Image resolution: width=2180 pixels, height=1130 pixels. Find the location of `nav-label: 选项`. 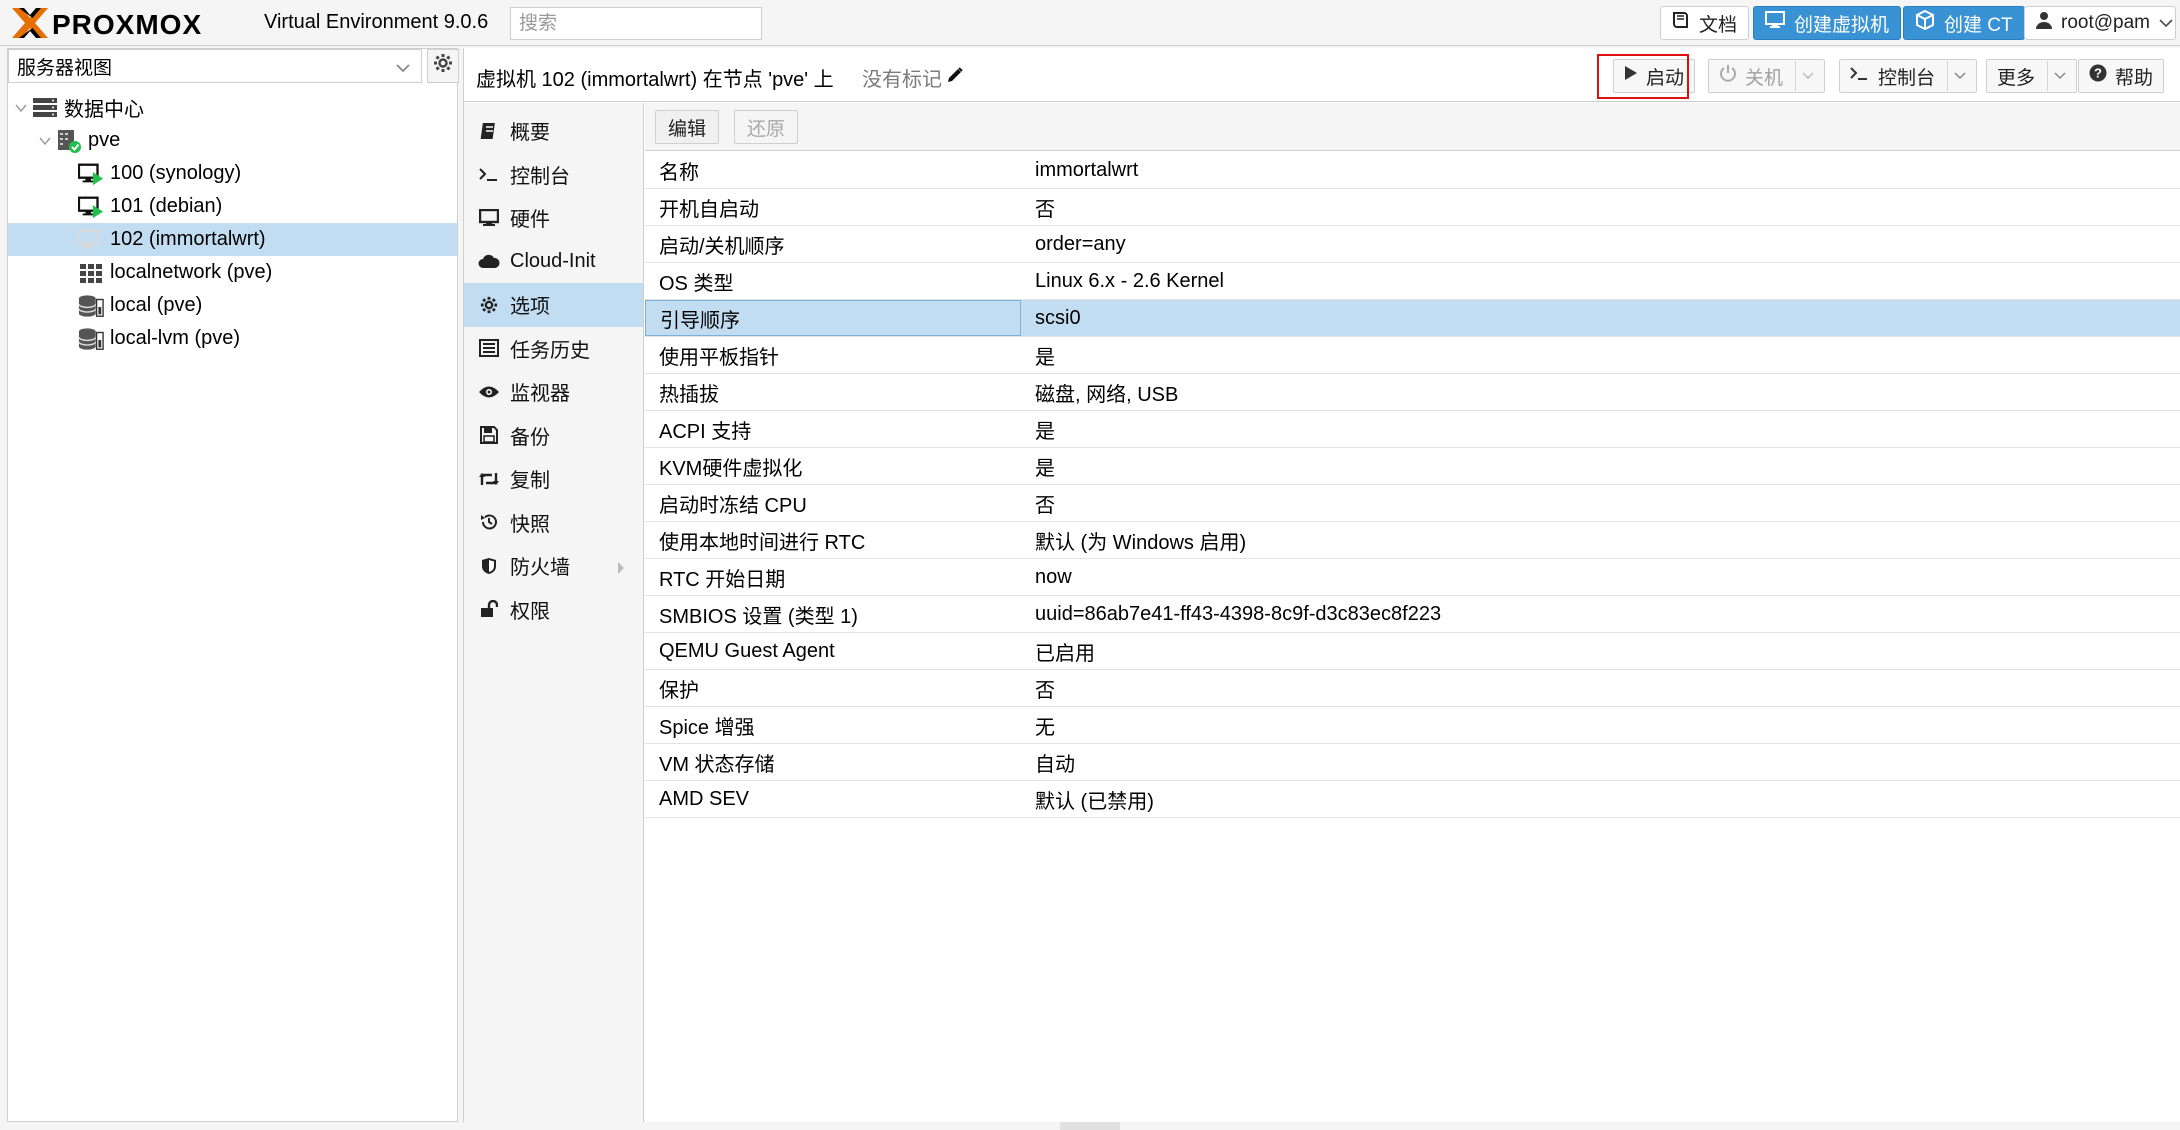

nav-label: 选项 is located at coordinates (530, 307).